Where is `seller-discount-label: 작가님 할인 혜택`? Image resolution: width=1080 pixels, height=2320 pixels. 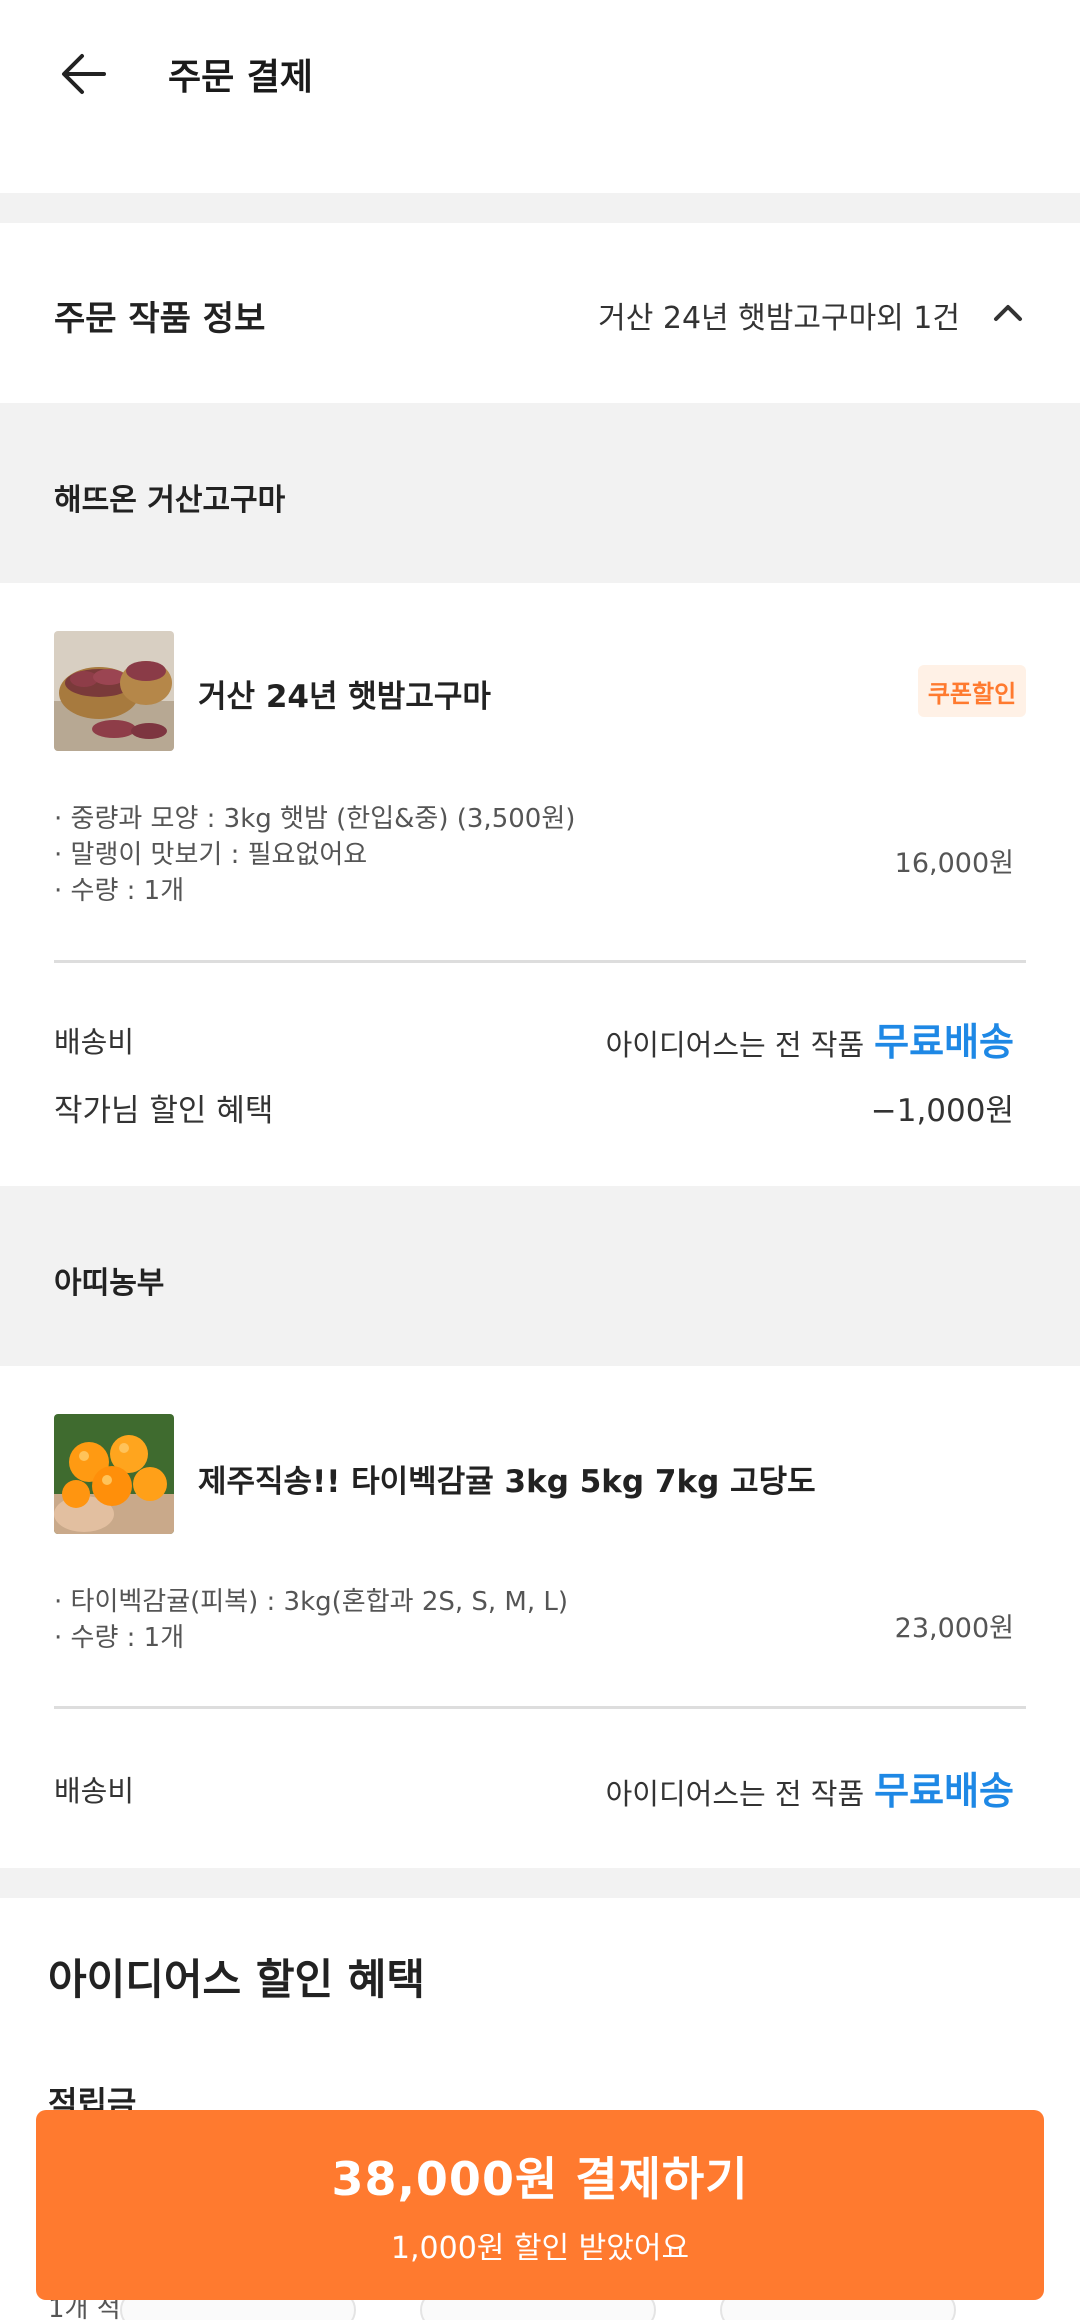
seller-discount-label: 작가님 할인 혜택 is located at coordinates (164, 1111).